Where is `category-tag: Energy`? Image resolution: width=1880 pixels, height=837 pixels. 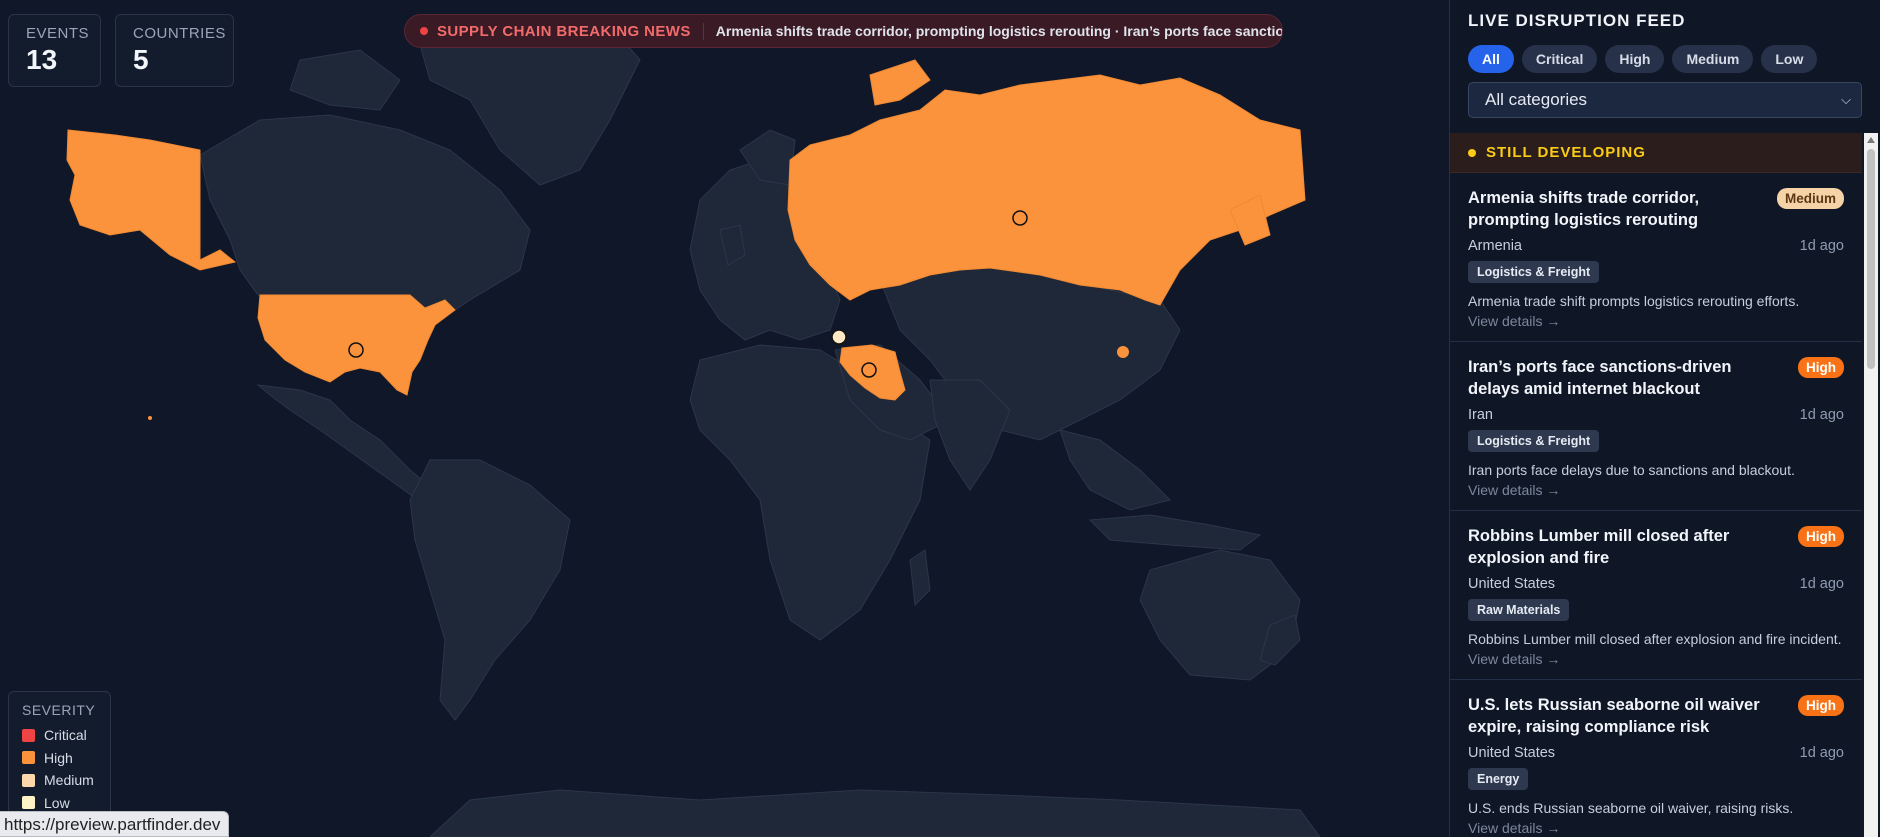
category-tag: Energy is located at coordinates (1498, 779).